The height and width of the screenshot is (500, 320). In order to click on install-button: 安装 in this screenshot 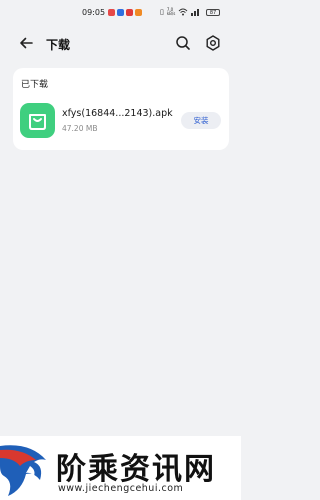, I will do `click(201, 120)`.